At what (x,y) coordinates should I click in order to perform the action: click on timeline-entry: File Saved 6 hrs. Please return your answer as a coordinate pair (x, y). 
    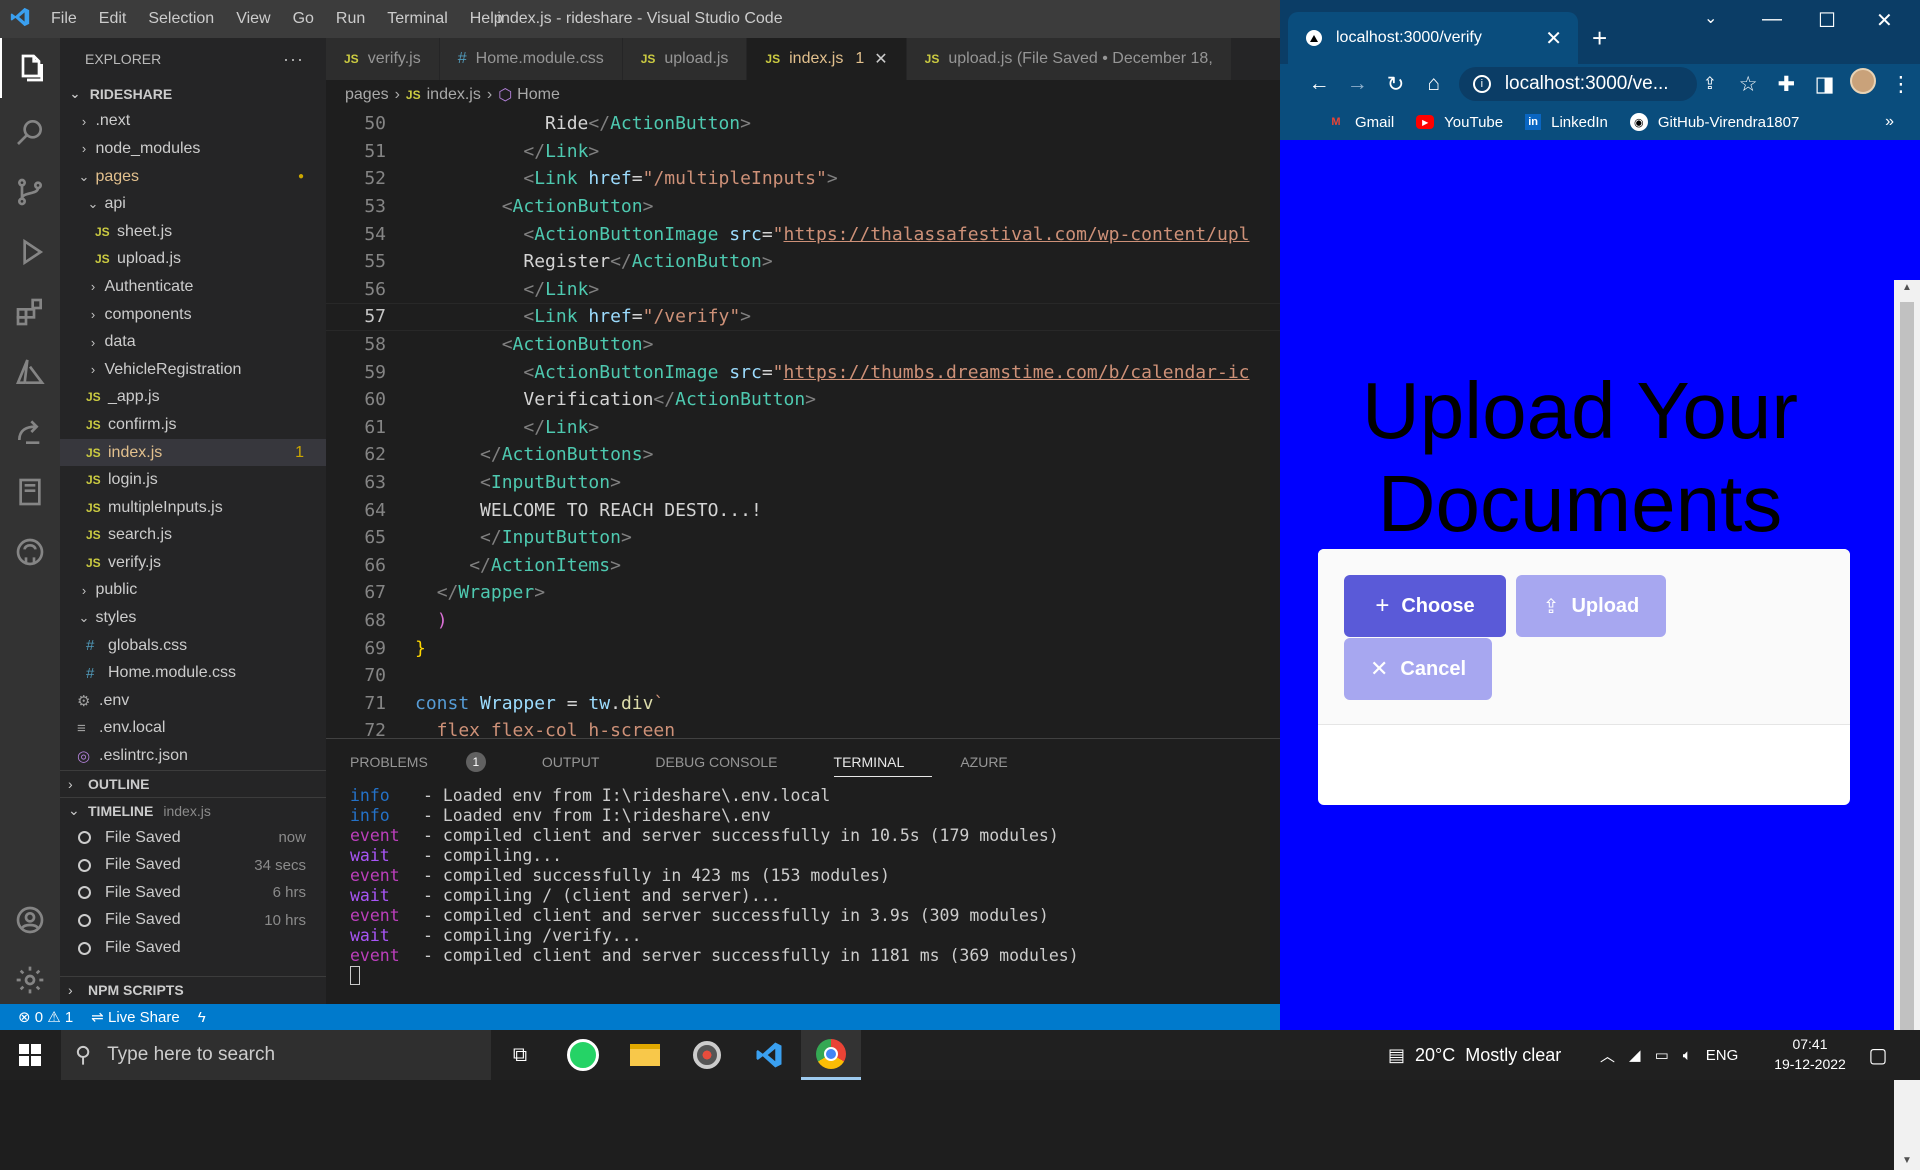
    Looking at the image, I should click on (193, 893).